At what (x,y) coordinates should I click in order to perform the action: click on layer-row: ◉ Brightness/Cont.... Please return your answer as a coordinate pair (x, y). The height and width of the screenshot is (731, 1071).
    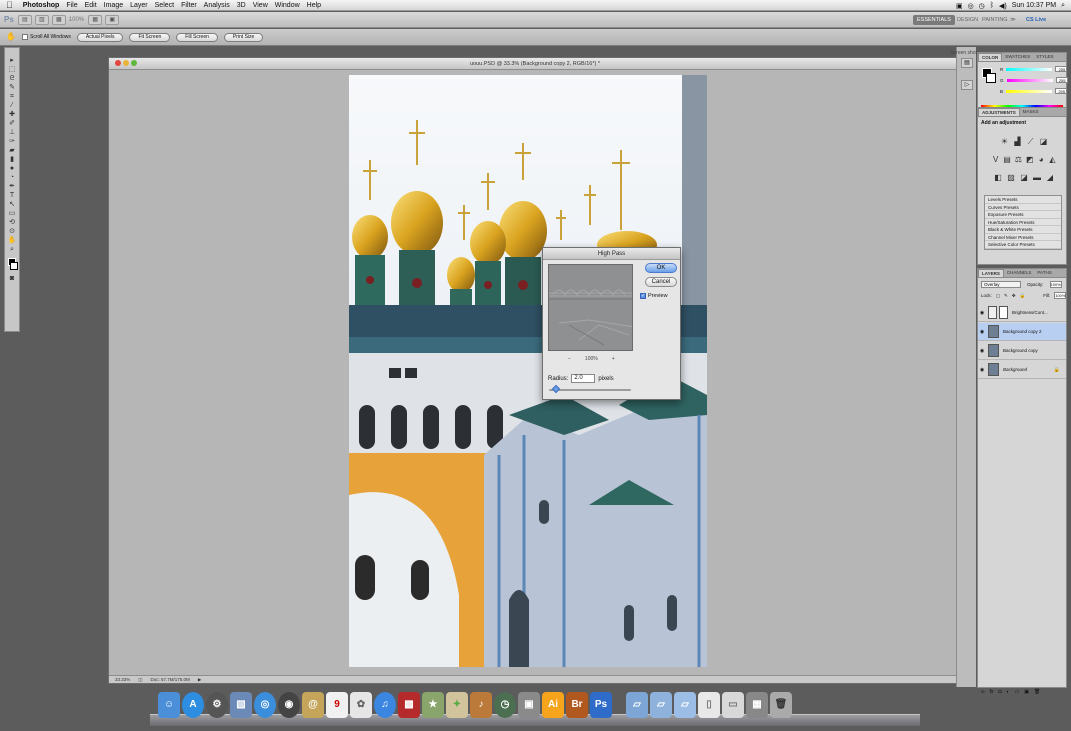
    Looking at the image, I should click on (1022, 313).